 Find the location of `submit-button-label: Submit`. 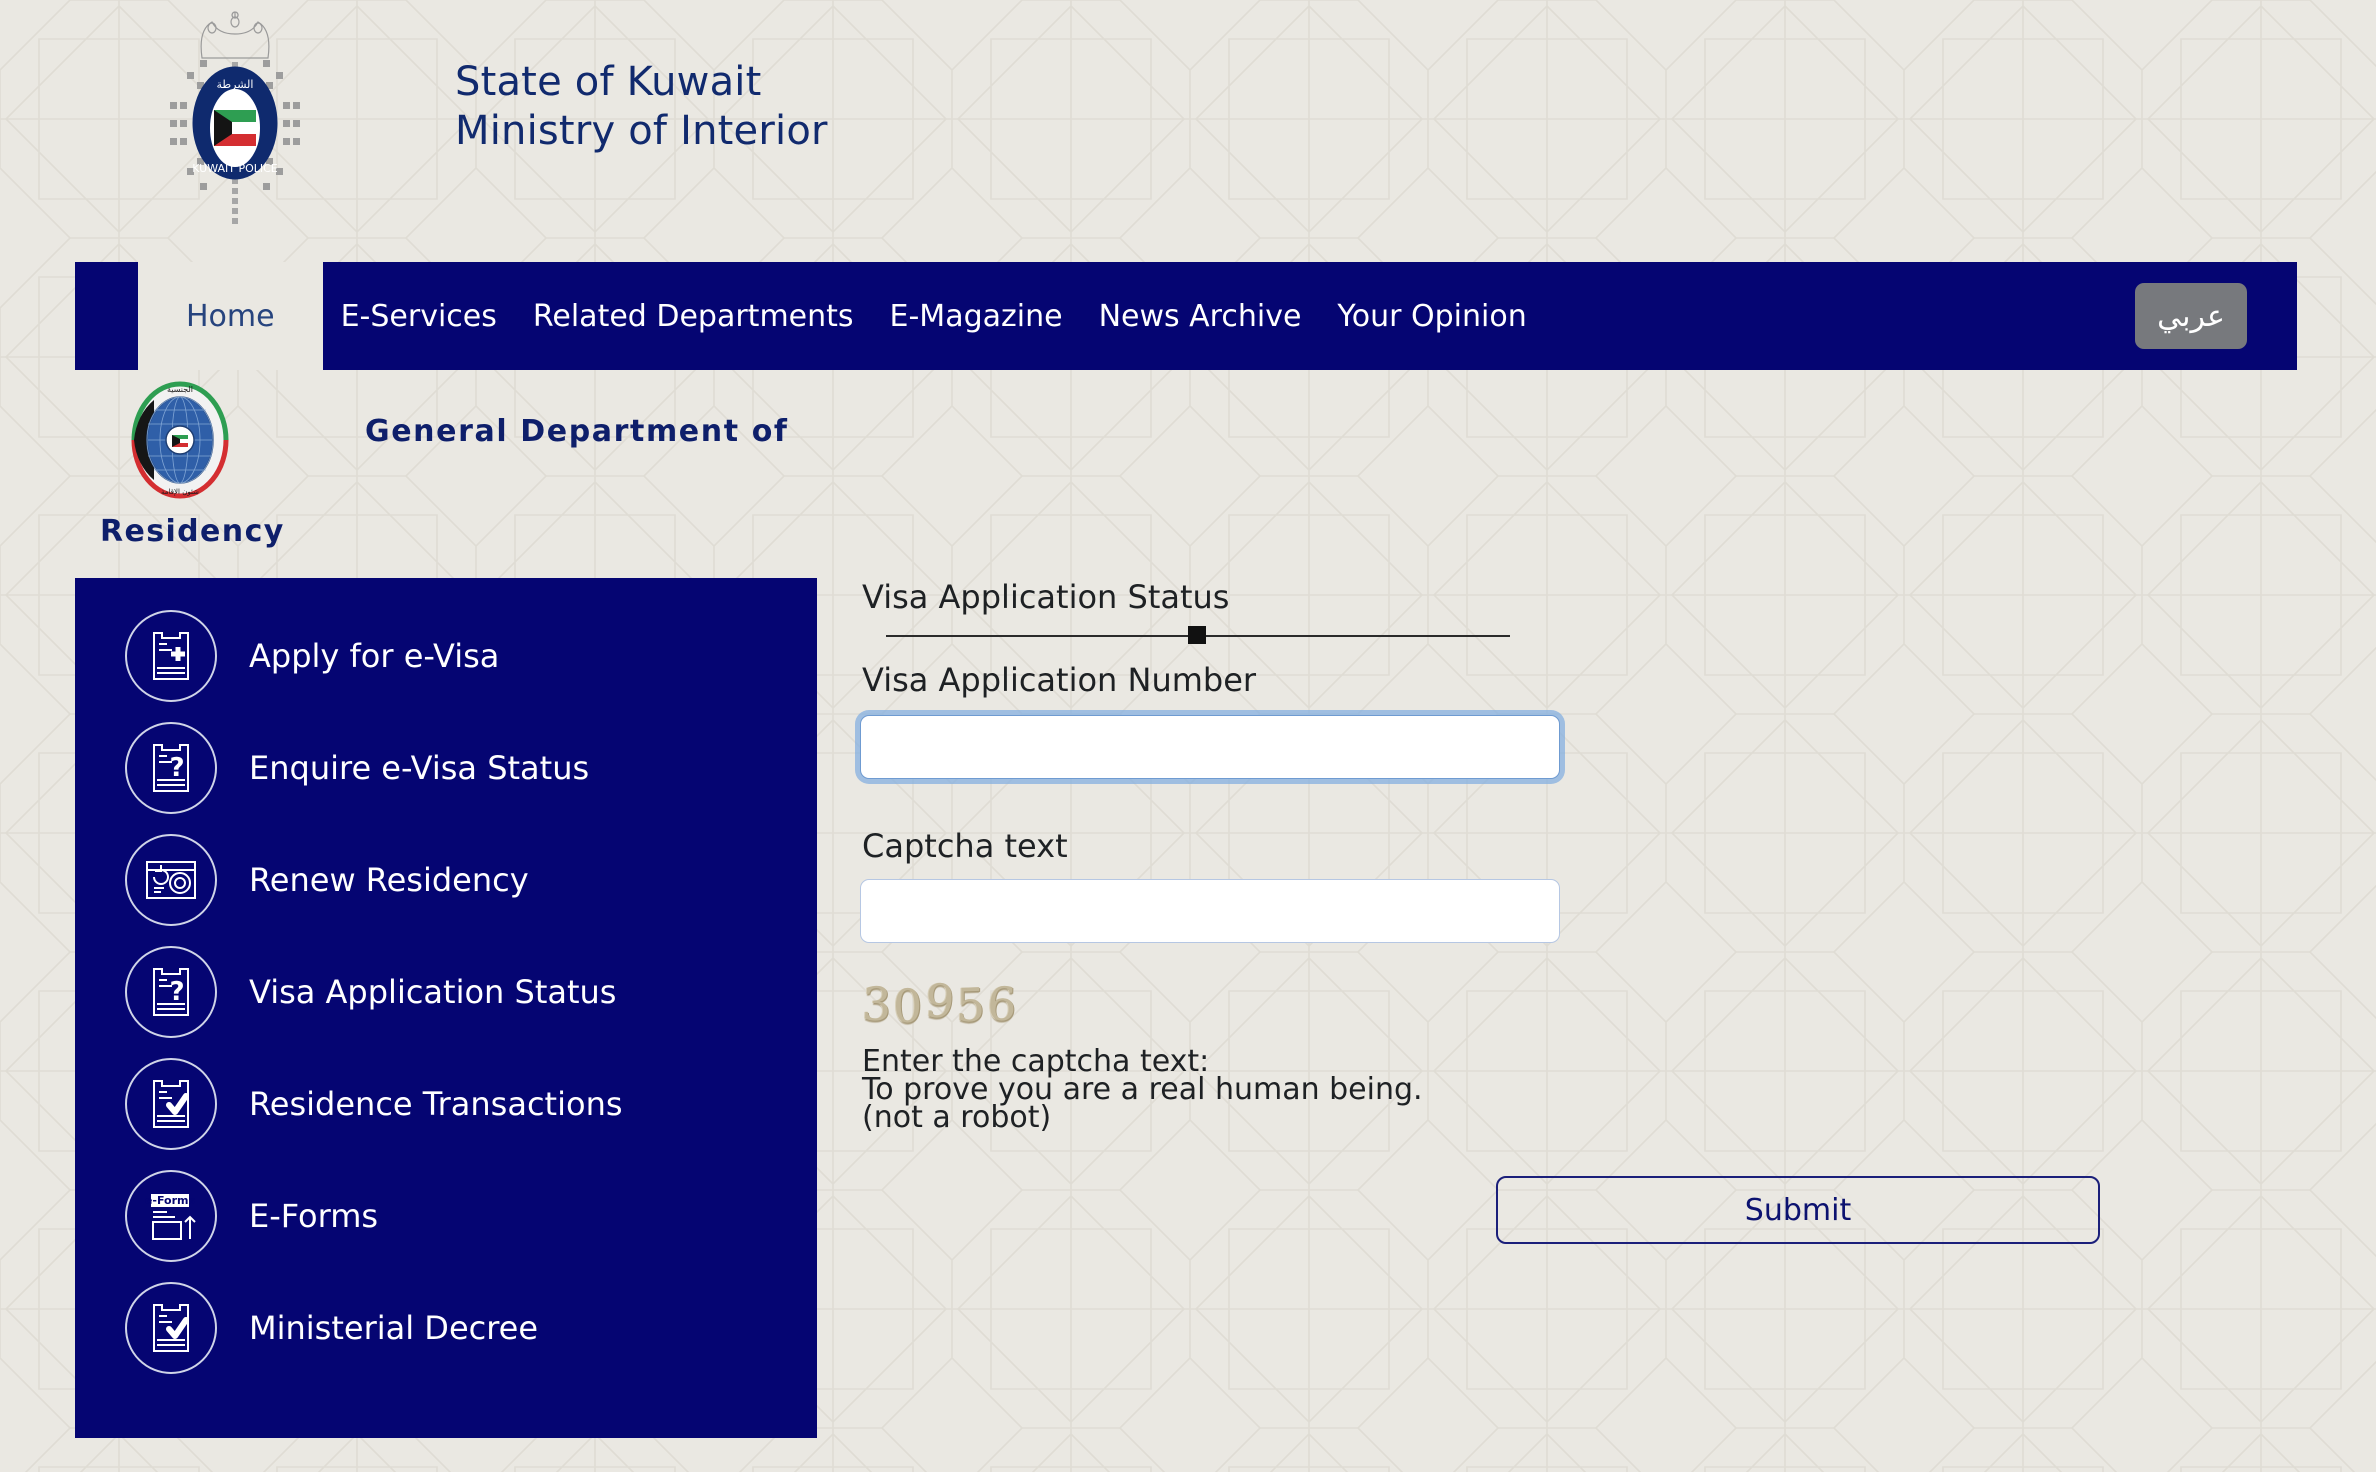

submit-button-label: Submit is located at coordinates (1798, 1210).